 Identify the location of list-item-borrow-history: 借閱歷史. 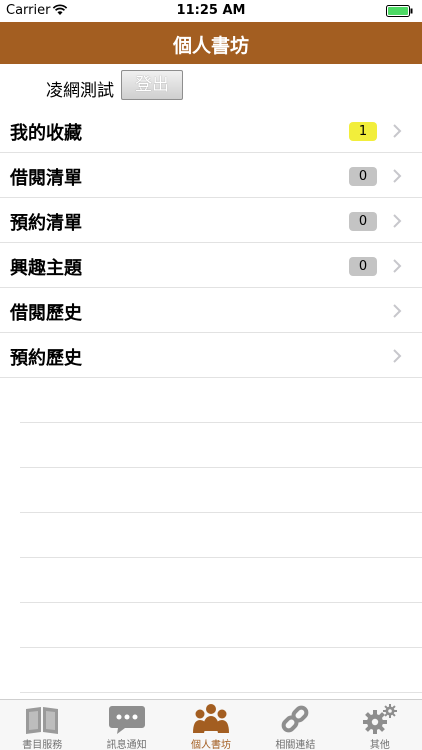
(211, 310).